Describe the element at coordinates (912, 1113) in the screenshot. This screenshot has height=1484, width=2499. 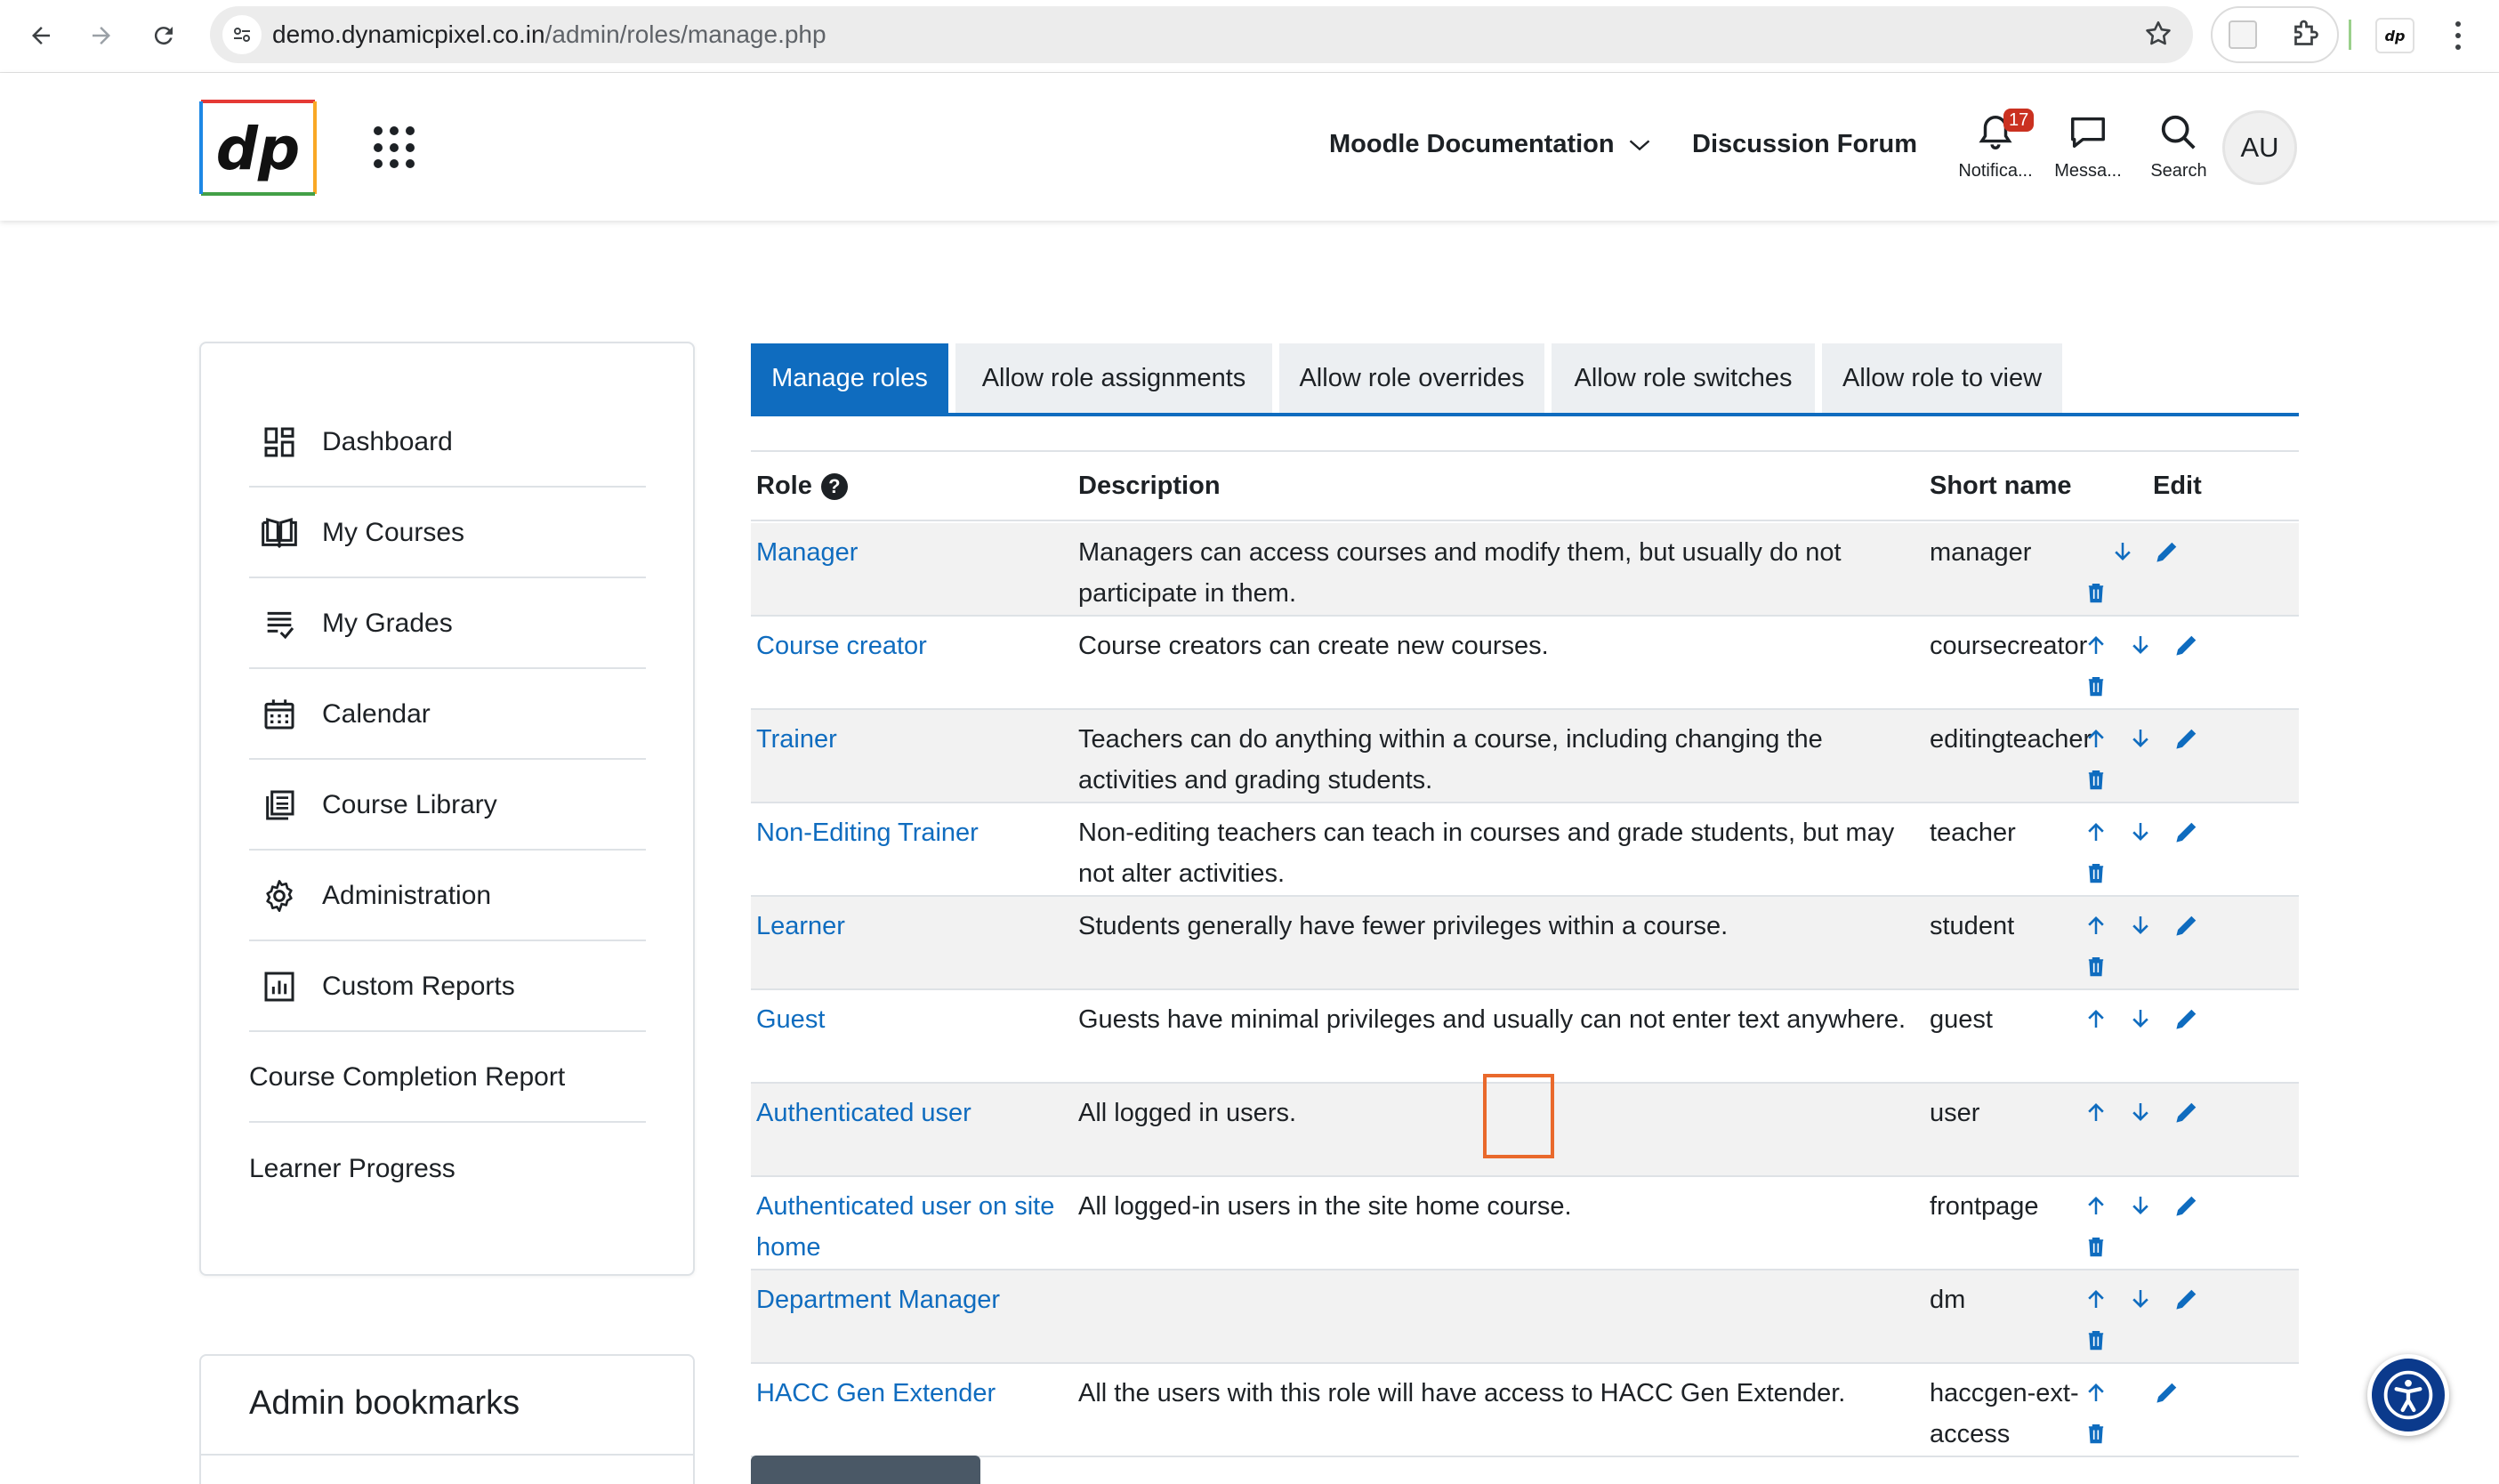
I see `role-link: Authenticated user` at that location.